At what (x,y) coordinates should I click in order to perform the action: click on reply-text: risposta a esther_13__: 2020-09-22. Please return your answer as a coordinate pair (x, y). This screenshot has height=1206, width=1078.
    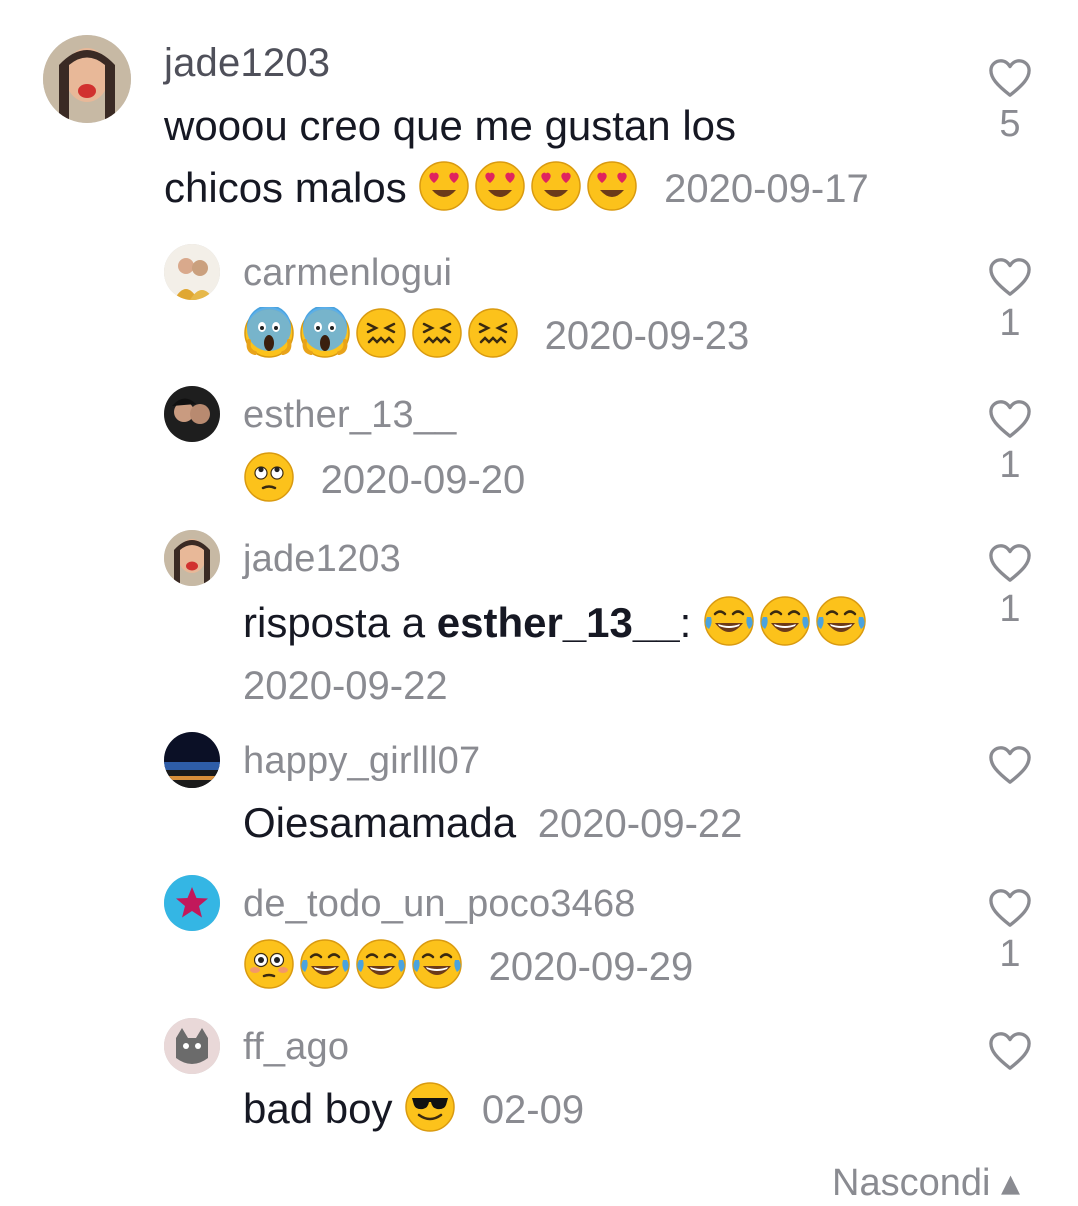
    Looking at the image, I should click on (623, 654).